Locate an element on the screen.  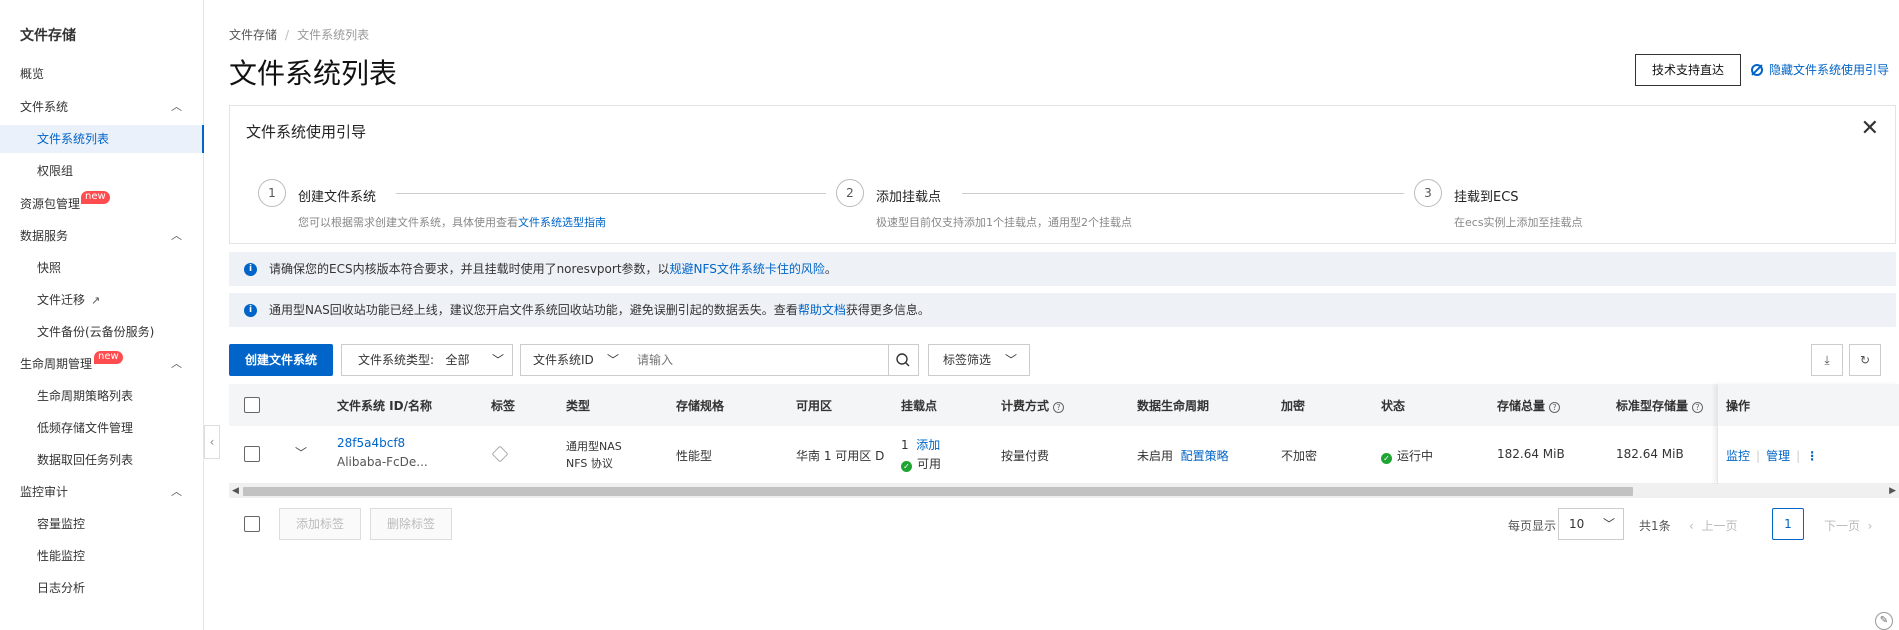
add-tag-button: 添加标签 is located at coordinates (320, 524).